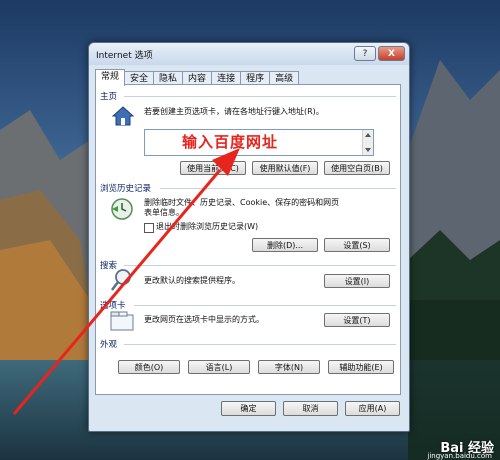 This screenshot has height=460, width=500. Describe the element at coordinates (230, 142) in the screenshot. I see `annotation-label: 输入百度网址` at that location.